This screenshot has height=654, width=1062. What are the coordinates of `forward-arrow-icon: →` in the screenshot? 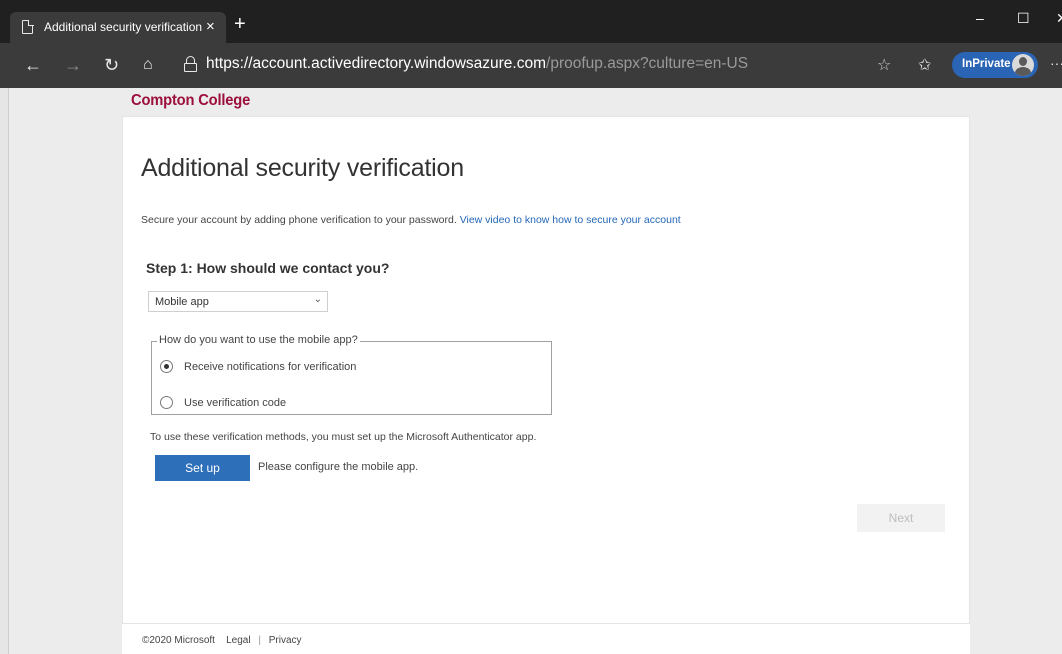 It's located at (73, 65).